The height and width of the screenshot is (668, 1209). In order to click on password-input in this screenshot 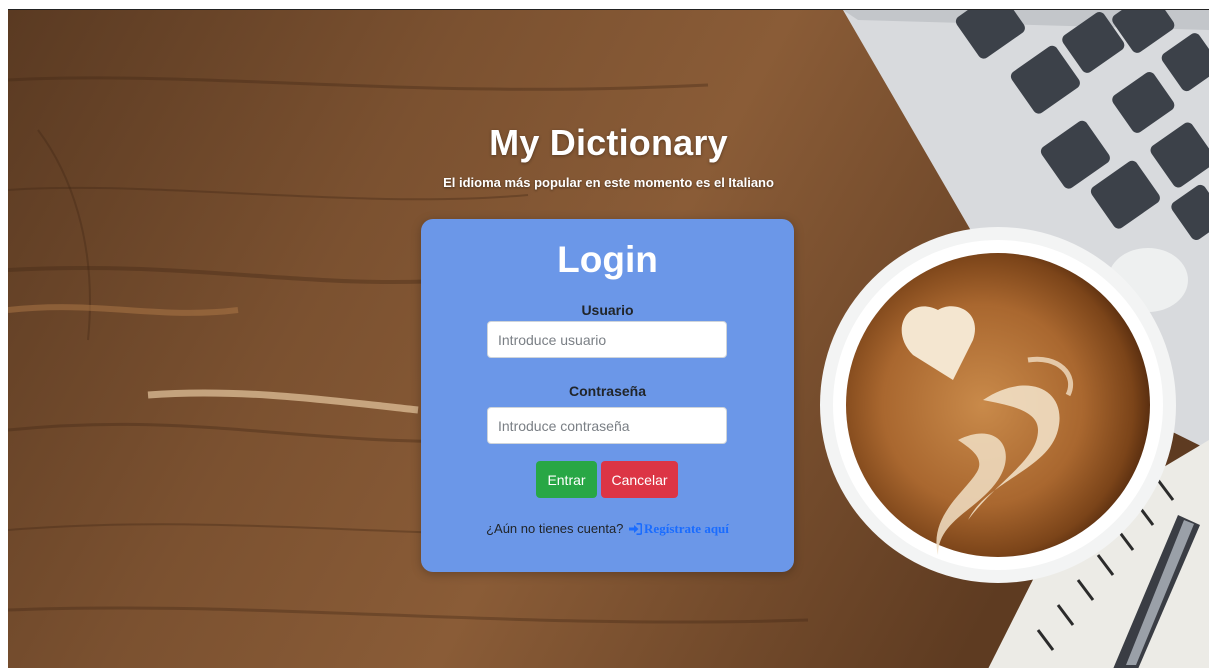, I will do `click(607, 425)`.